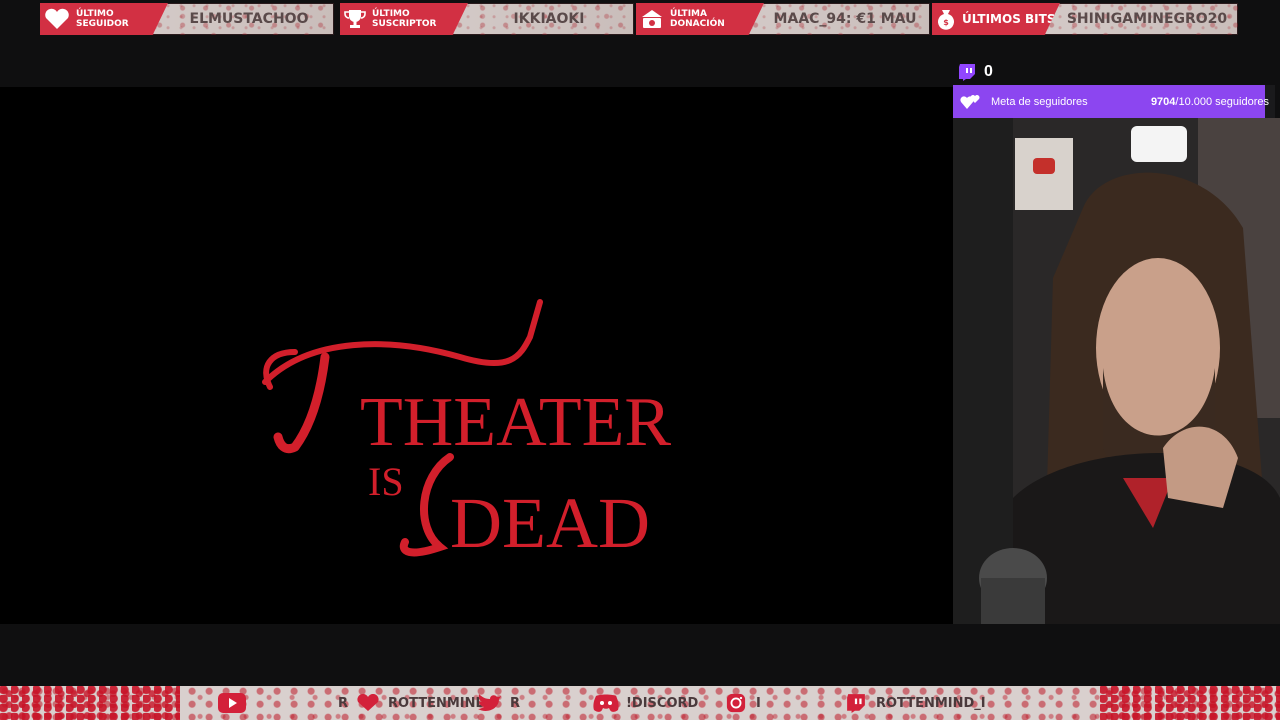 This screenshot has height=720, width=1280. What do you see at coordinates (550, 523) in the screenshot?
I see `title-line2: DEAD` at bounding box center [550, 523].